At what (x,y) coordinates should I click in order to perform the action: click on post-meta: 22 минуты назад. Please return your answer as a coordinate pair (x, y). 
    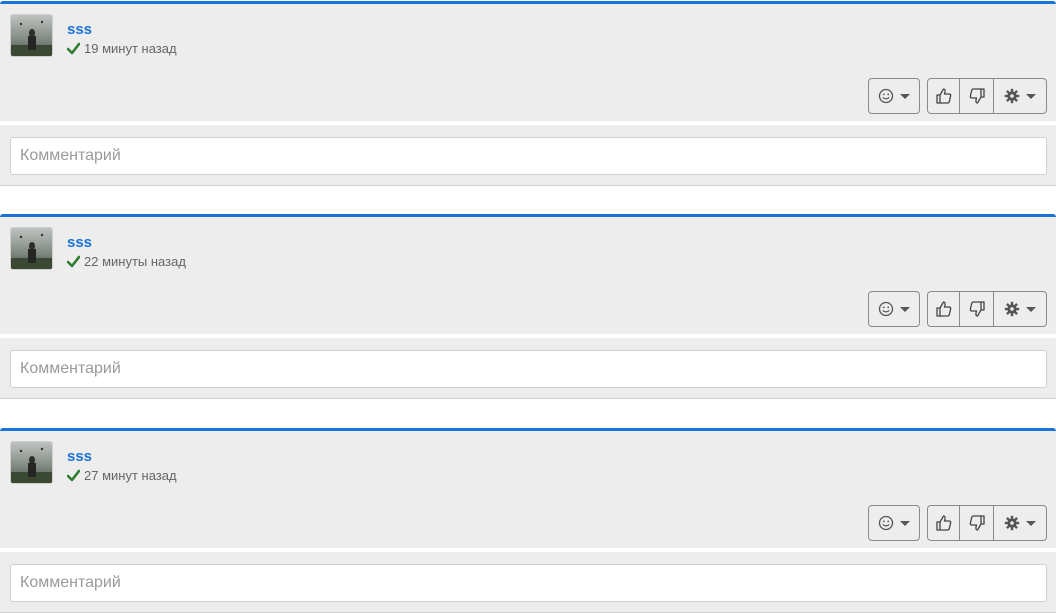
    Looking at the image, I should click on (126, 261).